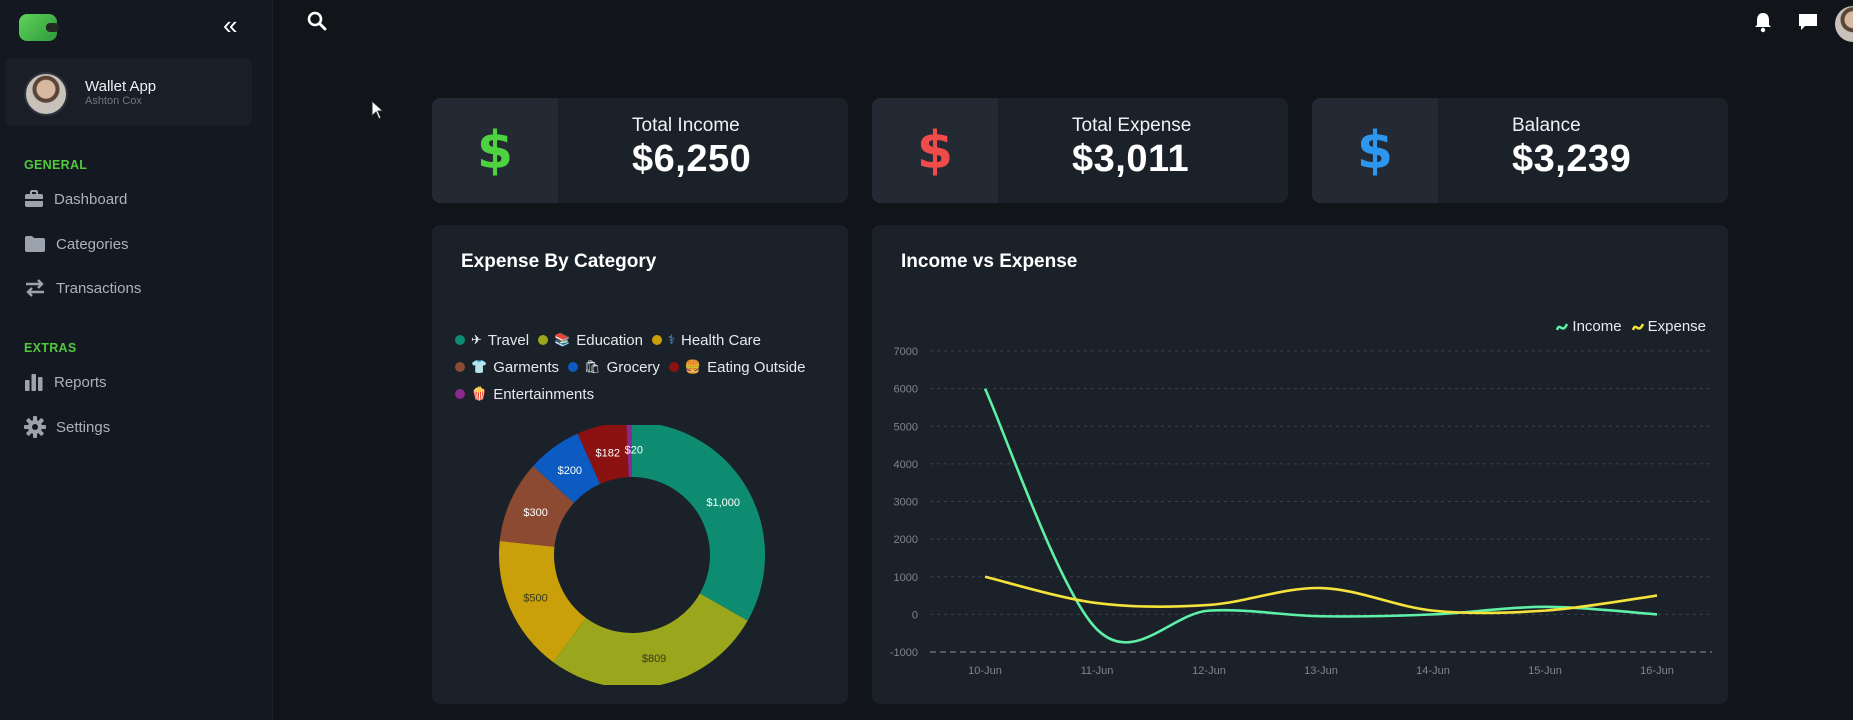 The height and width of the screenshot is (720, 1853). Describe the element at coordinates (35, 427) in the screenshot. I see `gear-icon` at that location.